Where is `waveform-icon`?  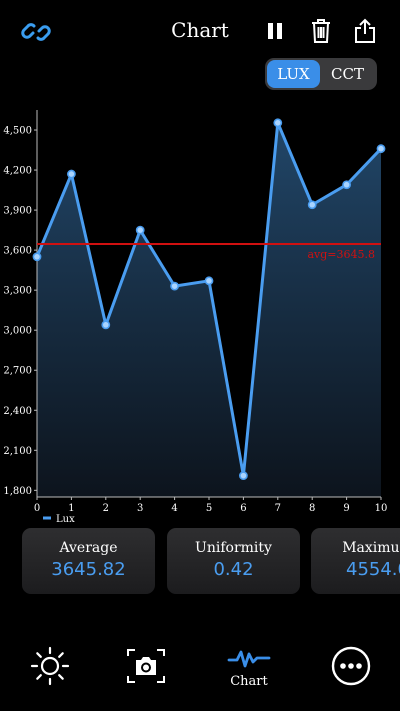 waveform-icon is located at coordinates (249, 659).